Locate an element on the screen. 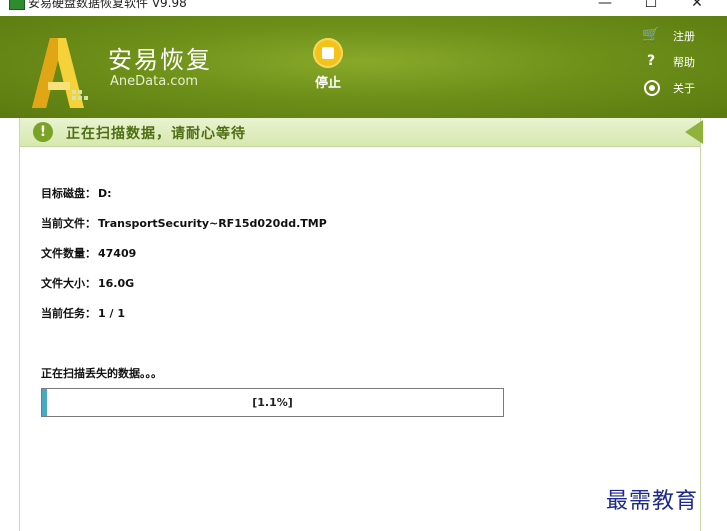 The height and width of the screenshot is (531, 727). info-value: 1 / 1 is located at coordinates (111, 313).